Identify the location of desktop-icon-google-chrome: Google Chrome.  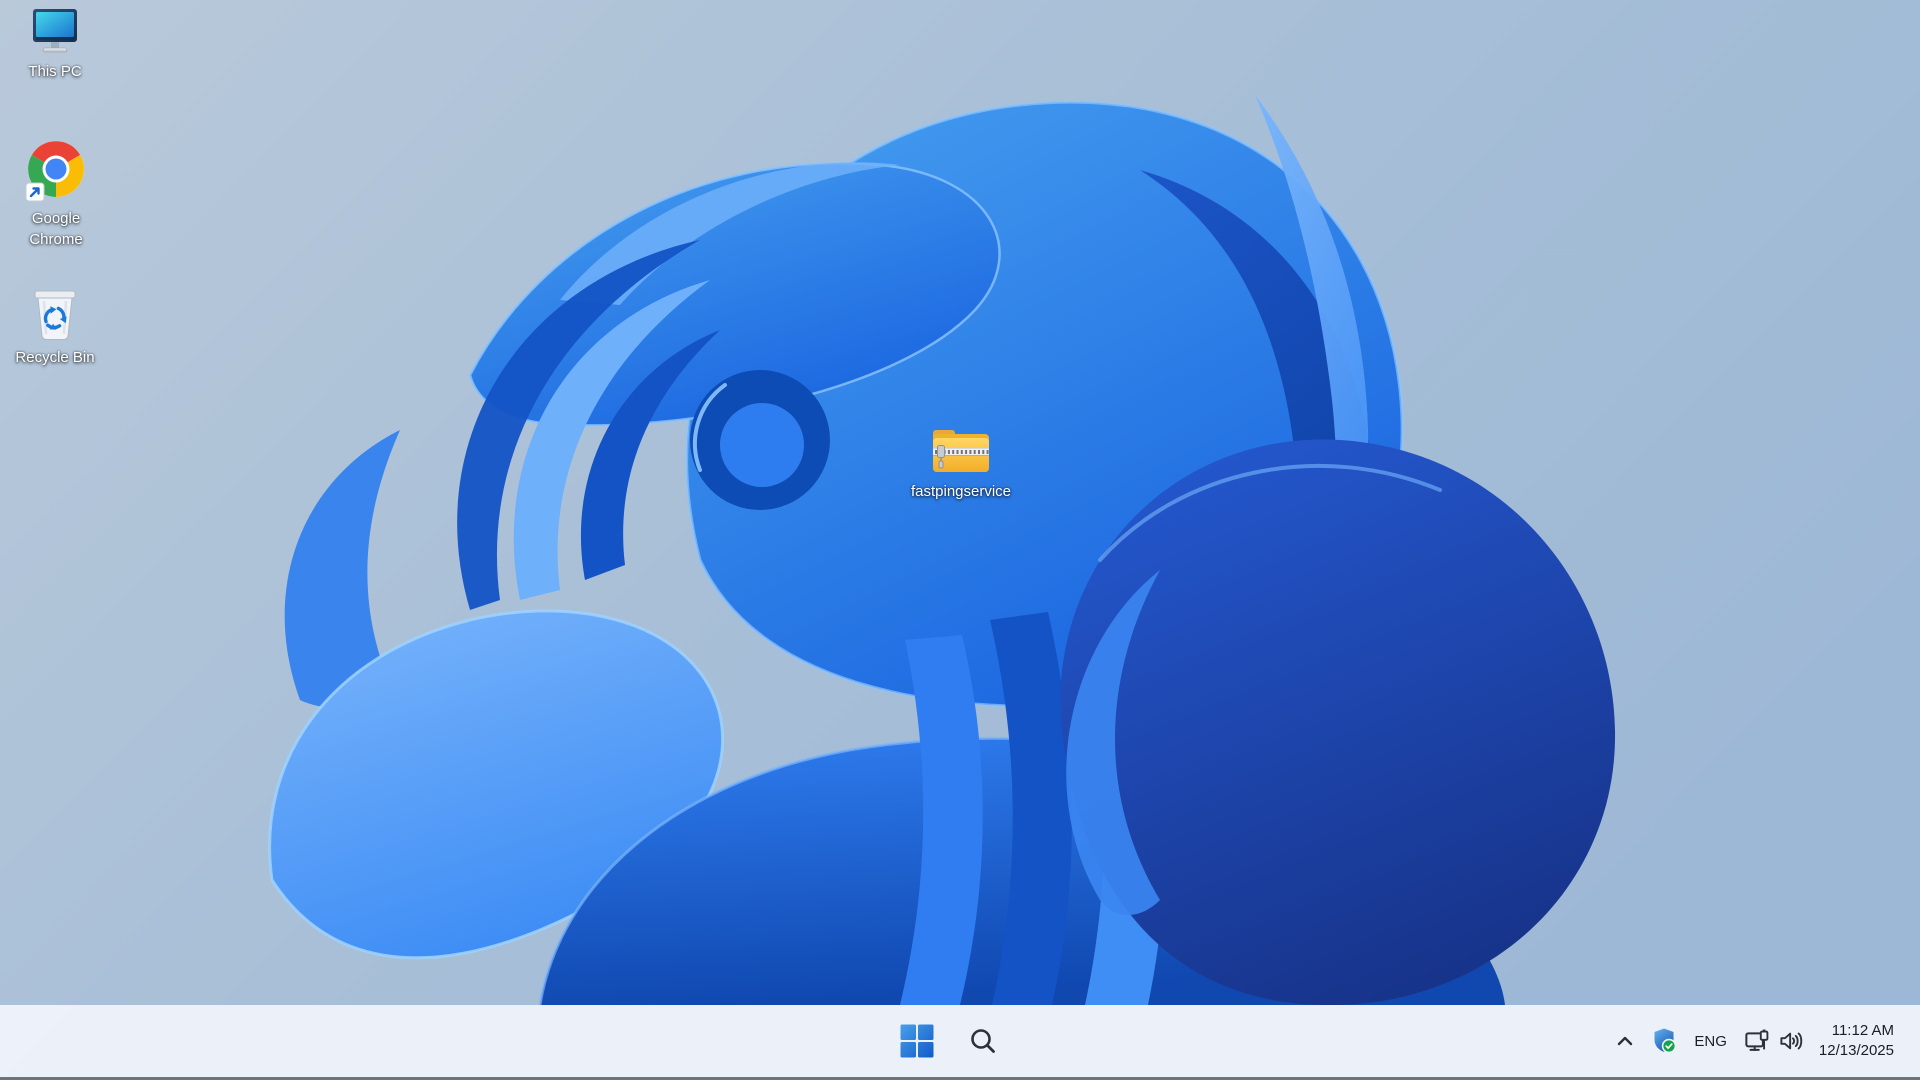
(56, 194).